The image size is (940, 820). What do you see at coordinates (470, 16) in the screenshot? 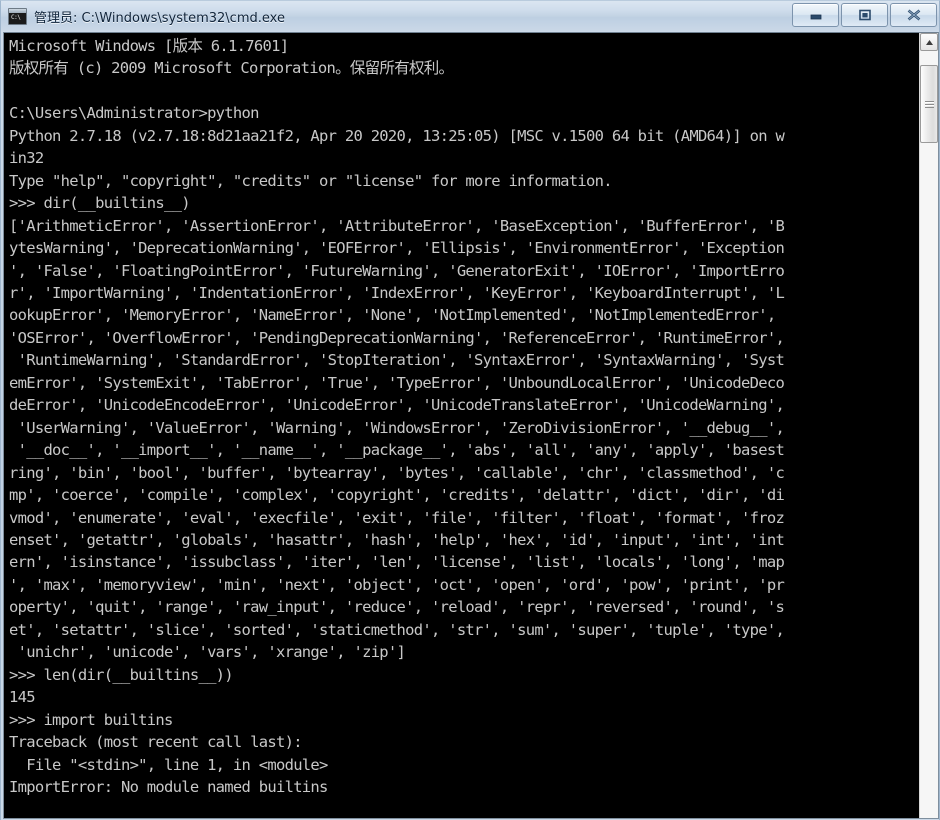
I see `title-bar: C:\ 管理员: C:\Windows\system32\cmd.exe` at bounding box center [470, 16].